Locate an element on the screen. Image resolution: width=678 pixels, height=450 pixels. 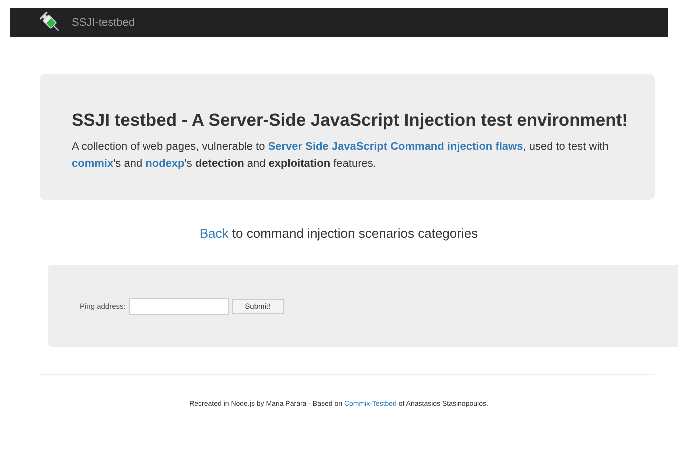
brand-link: SSJI-testbed is located at coordinates (103, 22).